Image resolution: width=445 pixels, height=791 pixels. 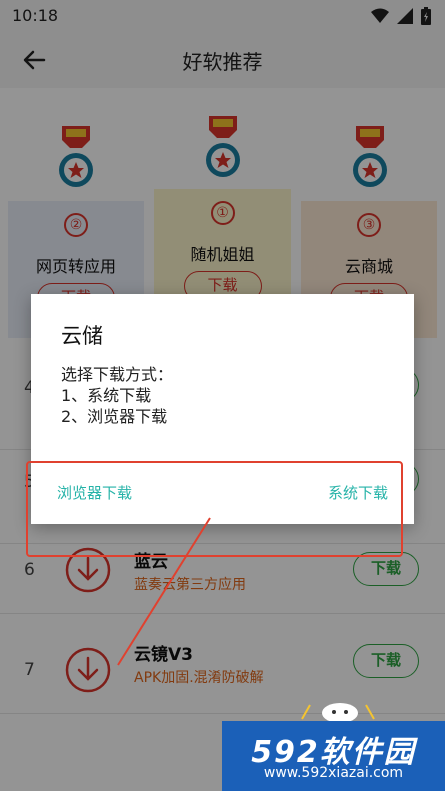 What do you see at coordinates (114, 416) in the screenshot?
I see `dialog-message-line: 2、浏览器下载` at bounding box center [114, 416].